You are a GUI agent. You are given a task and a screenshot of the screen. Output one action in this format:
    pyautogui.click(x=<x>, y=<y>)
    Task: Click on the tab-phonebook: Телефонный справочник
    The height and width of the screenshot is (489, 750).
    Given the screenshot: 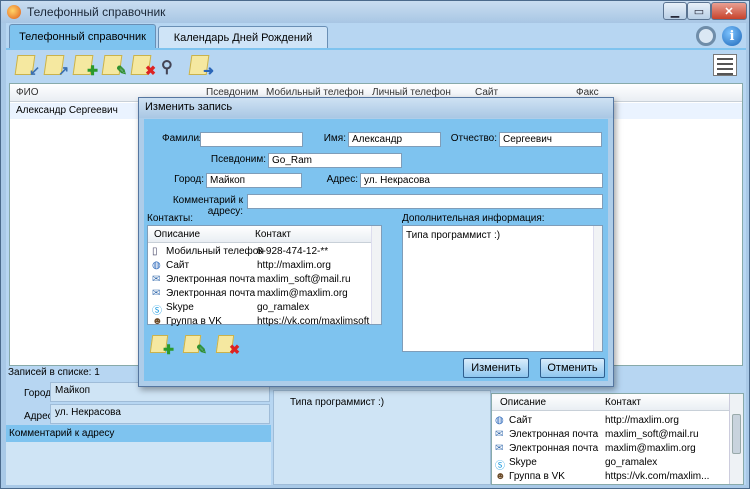 What is the action you would take?
    pyautogui.click(x=82, y=36)
    